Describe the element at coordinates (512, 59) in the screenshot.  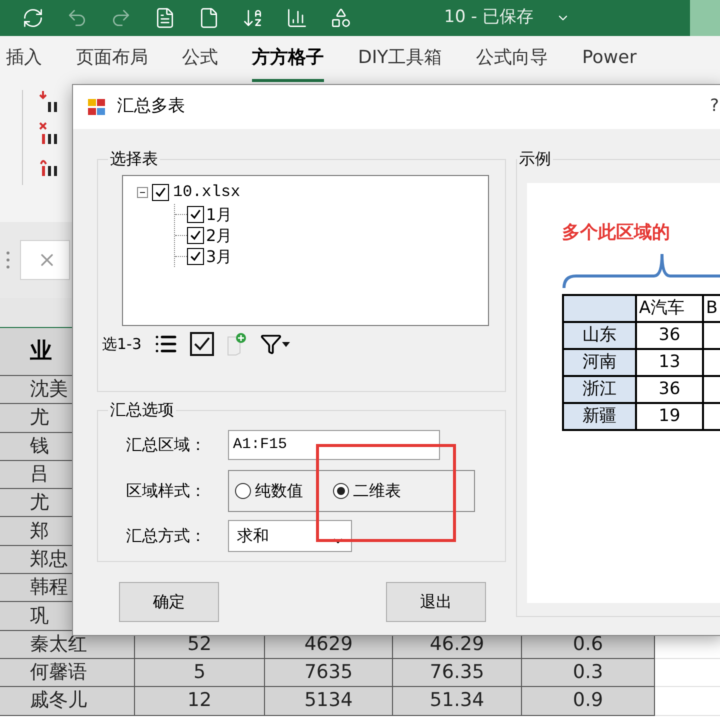
I see `ribbon-tab: 公式向导` at that location.